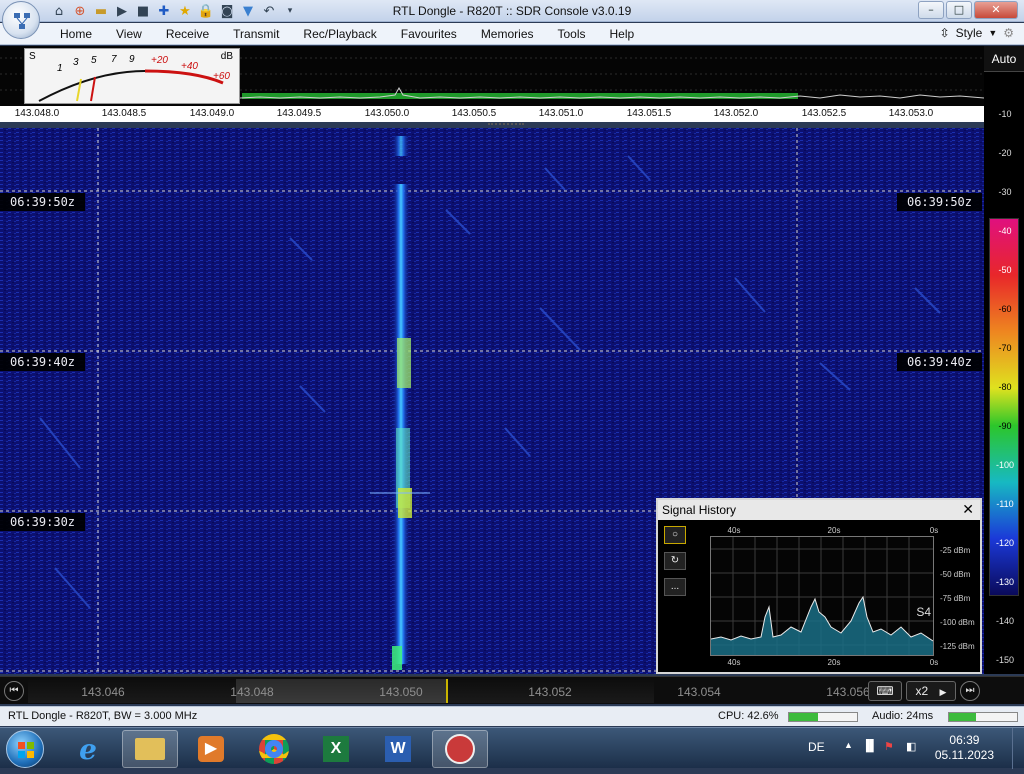 Image resolution: width=1024 pixels, height=774 pixels. I want to click on freq-label: 143.048.5, so click(124, 113).